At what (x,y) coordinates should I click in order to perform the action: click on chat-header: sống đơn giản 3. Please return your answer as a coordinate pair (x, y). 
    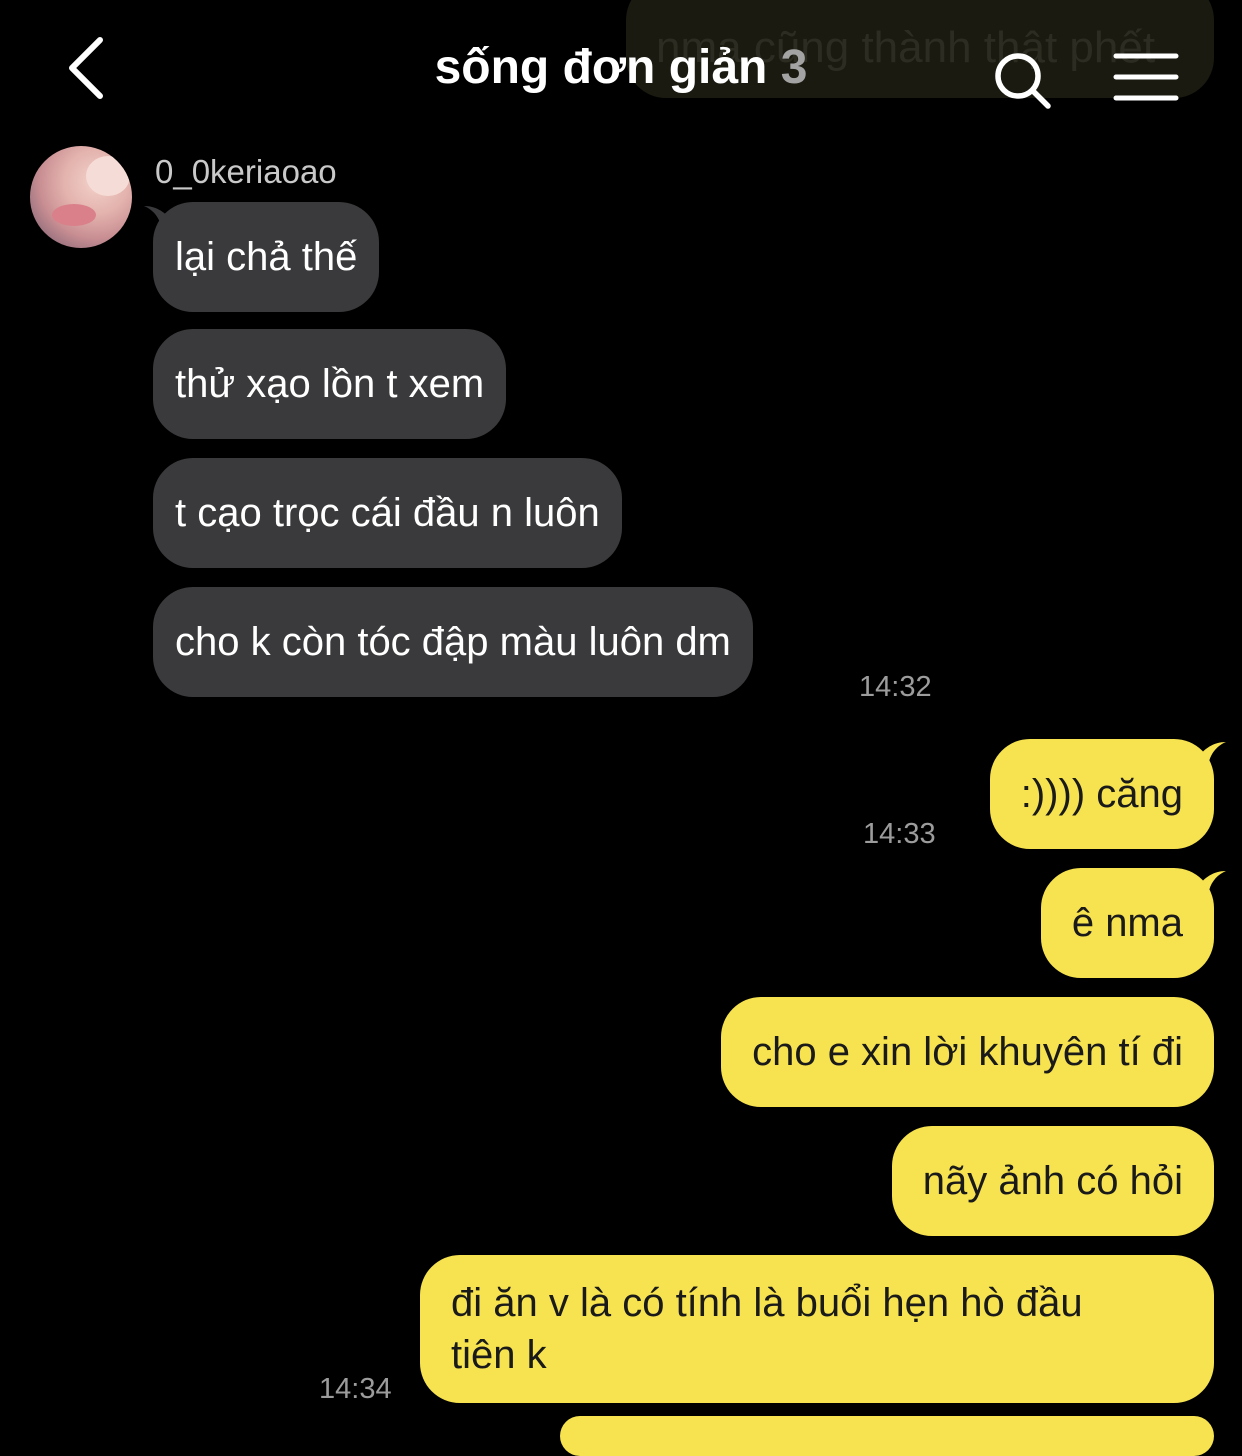
    Looking at the image, I should click on (621, 65).